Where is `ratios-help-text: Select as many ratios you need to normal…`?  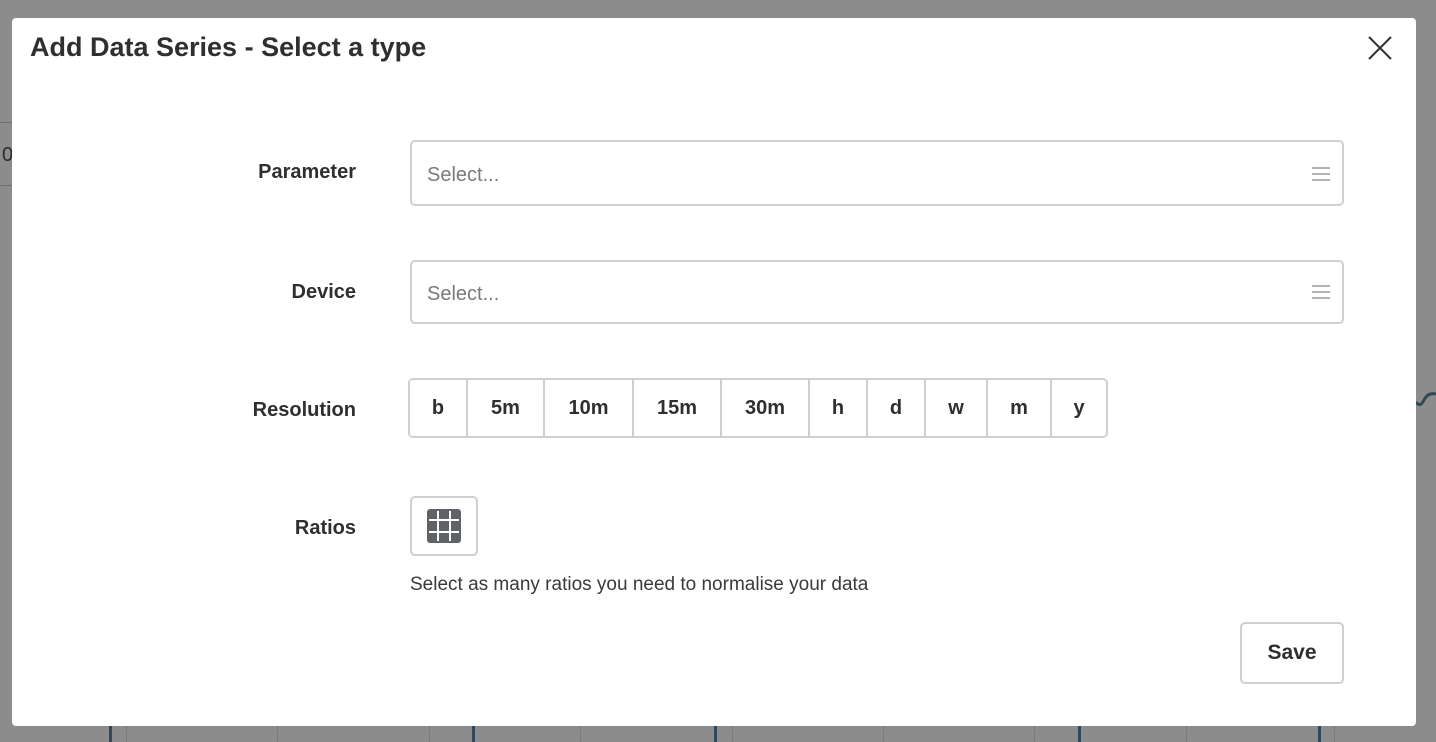
ratios-help-text: Select as many ratios you need to normal… is located at coordinates (639, 584).